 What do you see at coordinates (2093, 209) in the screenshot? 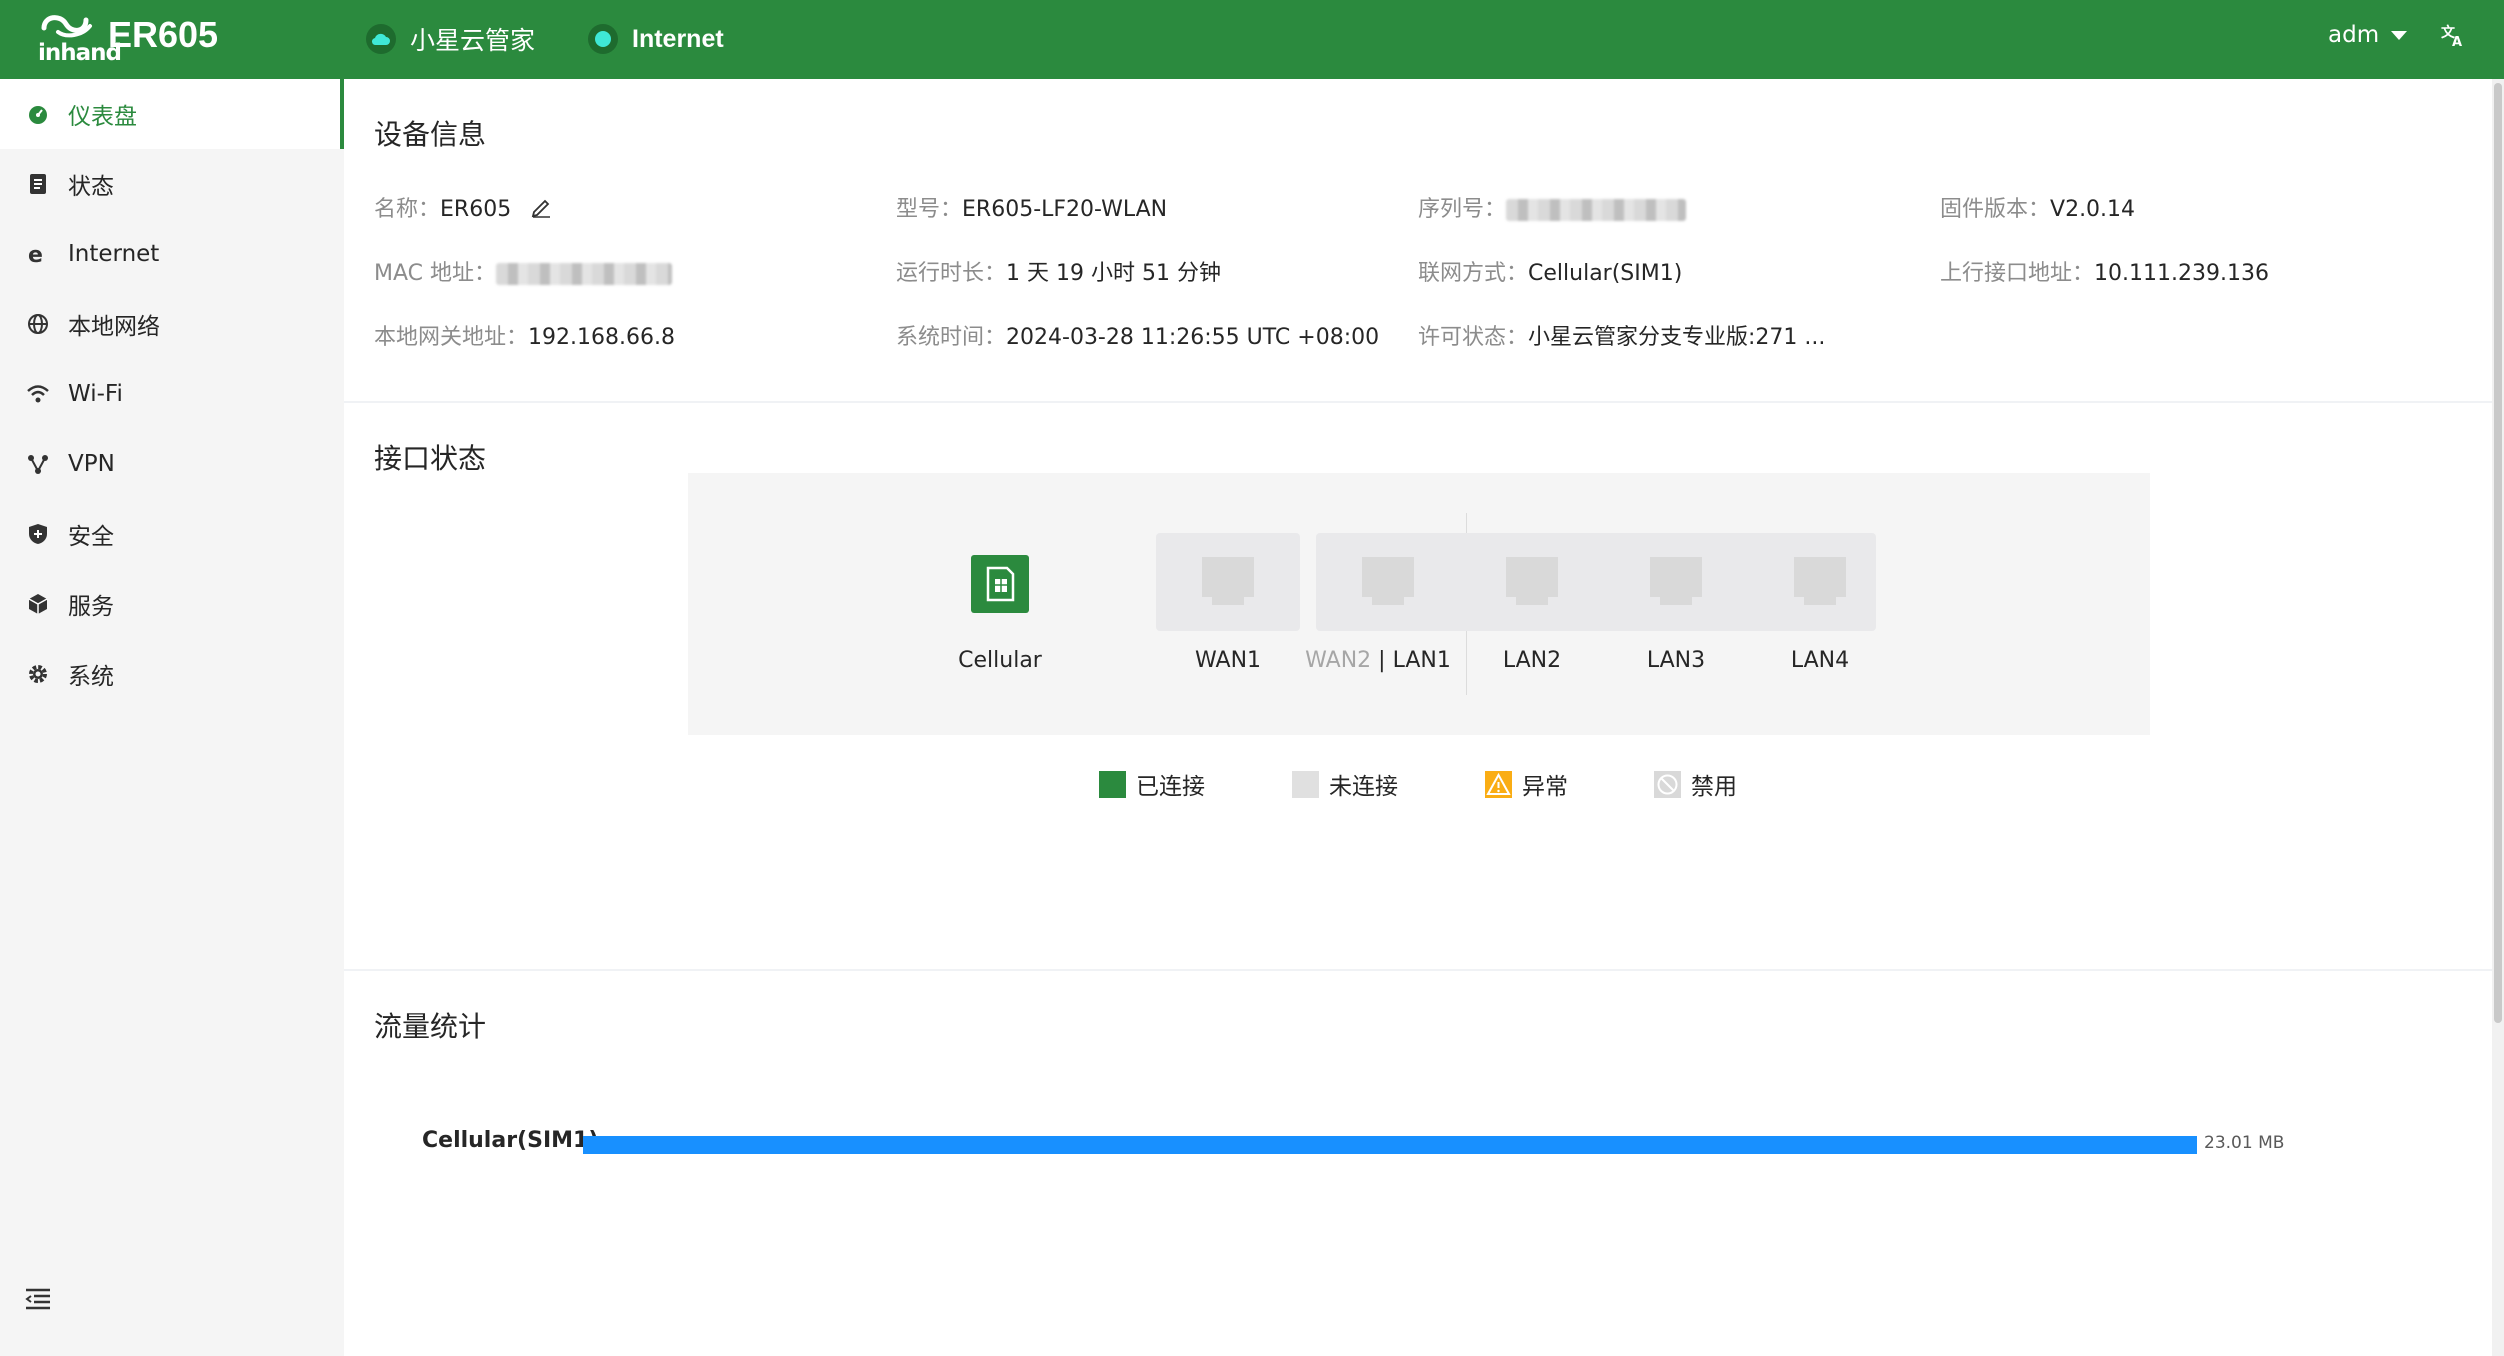
I see `firmware-value: V2.0.14` at bounding box center [2093, 209].